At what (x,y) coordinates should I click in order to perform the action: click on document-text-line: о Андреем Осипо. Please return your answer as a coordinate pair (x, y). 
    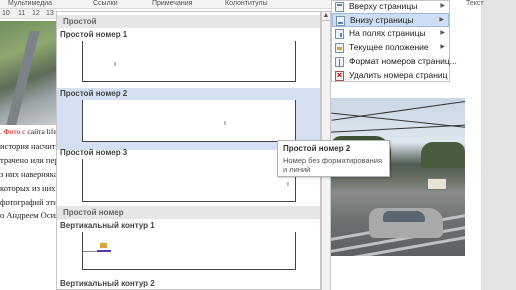
    Looking at the image, I should click on (28, 215).